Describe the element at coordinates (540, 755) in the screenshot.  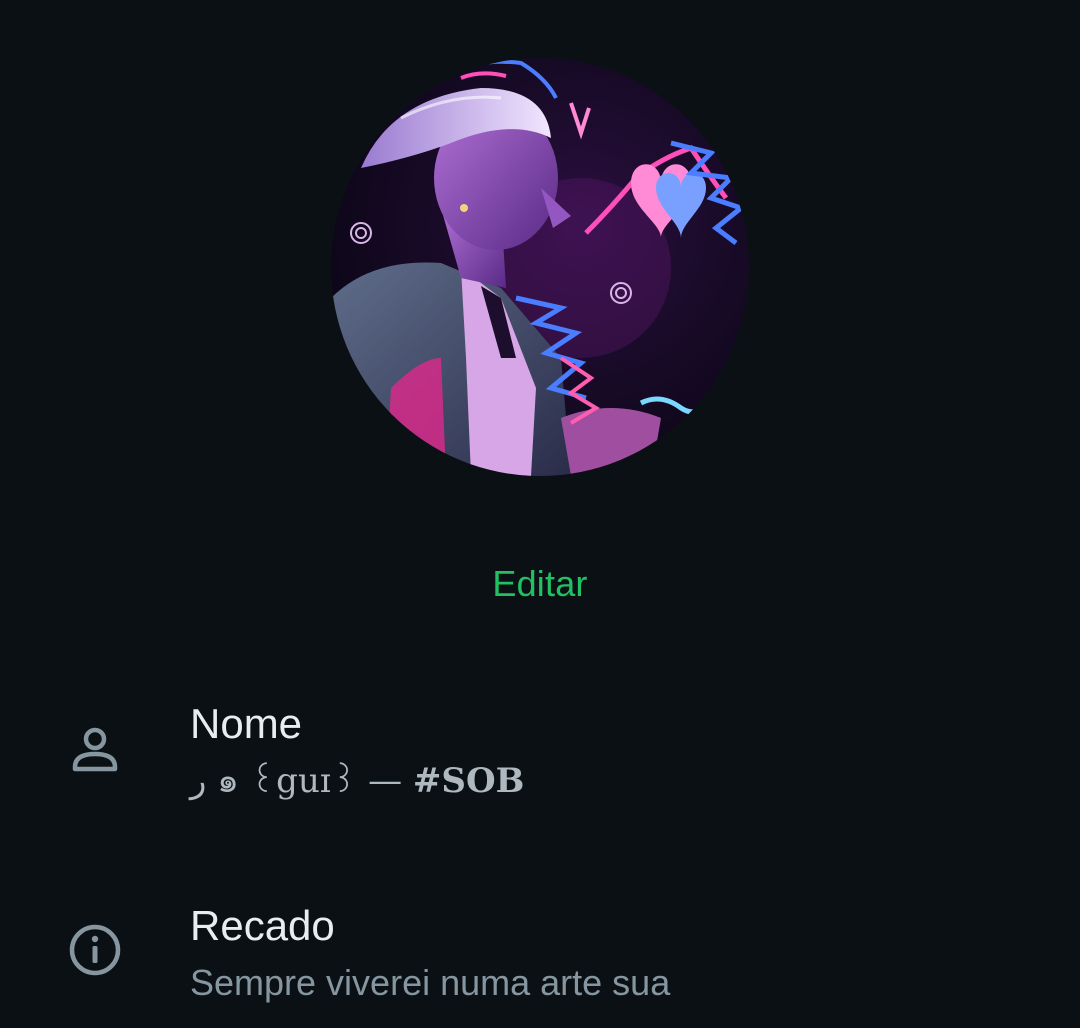
I see `name-row: Nome ر ๑ ꒰guɪ꒱ — #SOB` at that location.